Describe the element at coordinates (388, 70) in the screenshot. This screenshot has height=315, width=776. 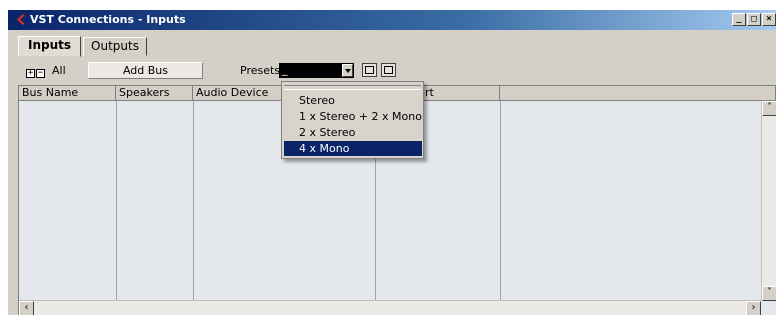
I see `remove-preset-icon` at that location.